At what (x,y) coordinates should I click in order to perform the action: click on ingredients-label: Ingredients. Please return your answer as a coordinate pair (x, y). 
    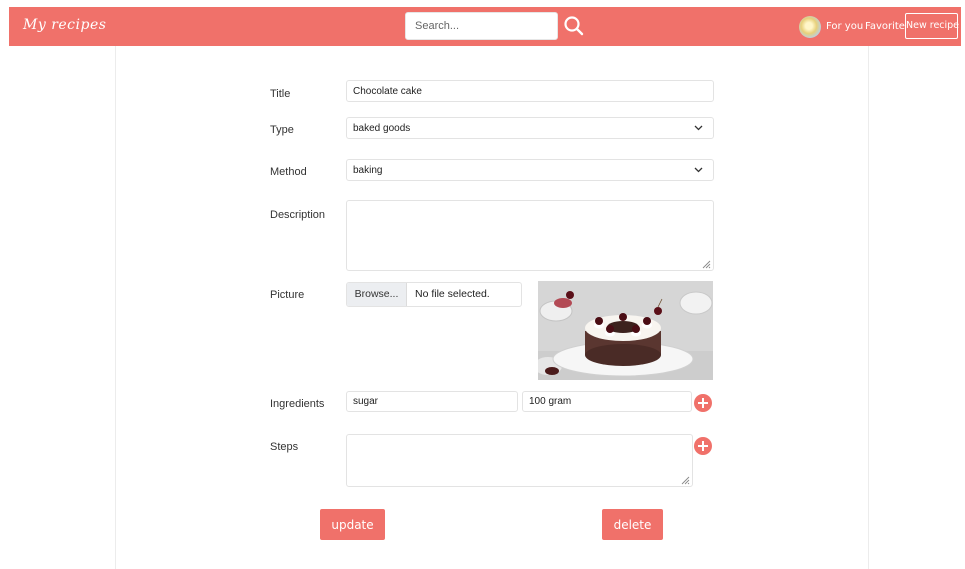
    Looking at the image, I should click on (297, 404).